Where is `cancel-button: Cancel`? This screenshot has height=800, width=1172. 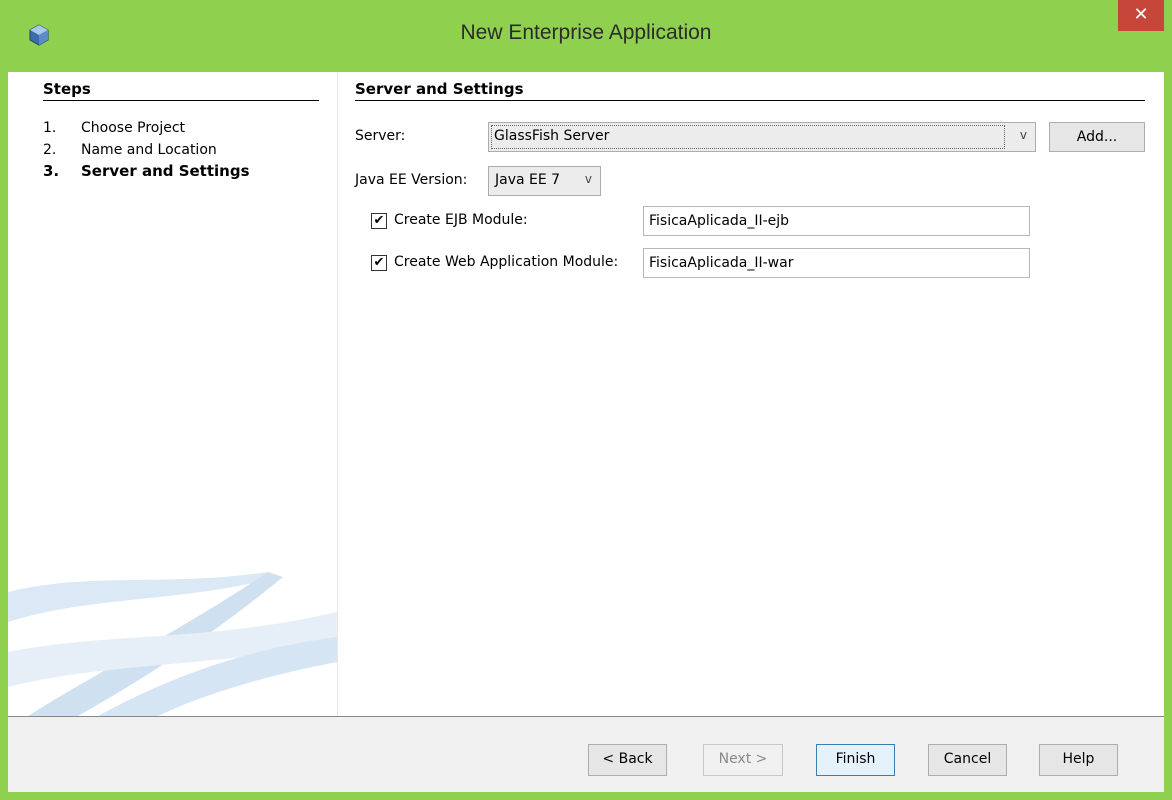
cancel-button: Cancel is located at coordinates (967, 760).